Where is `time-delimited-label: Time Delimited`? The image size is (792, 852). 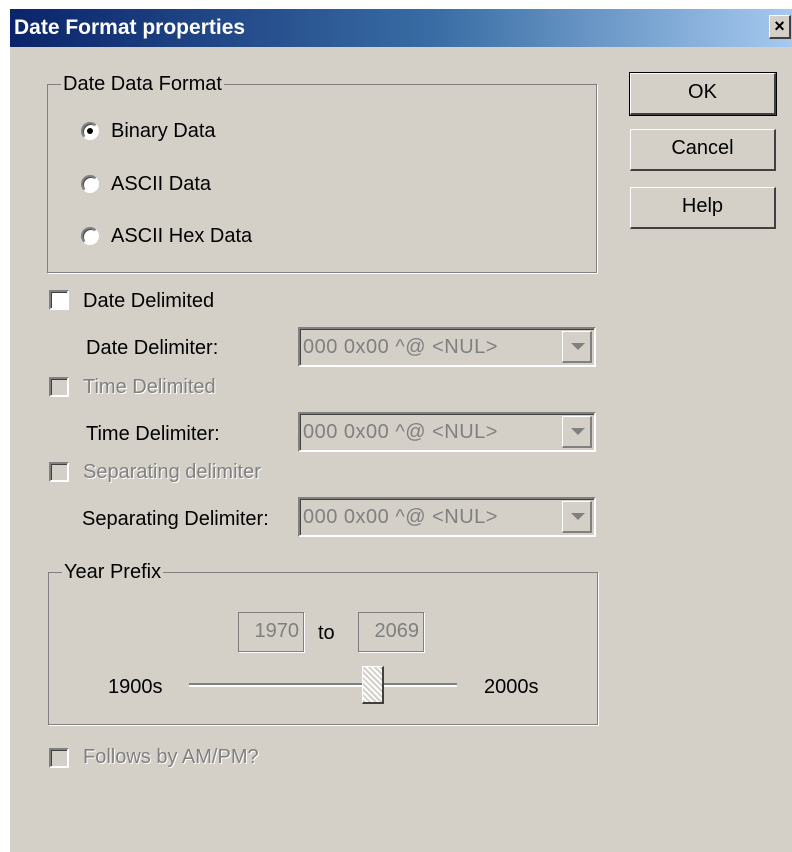 time-delimited-label: Time Delimited is located at coordinates (149, 387).